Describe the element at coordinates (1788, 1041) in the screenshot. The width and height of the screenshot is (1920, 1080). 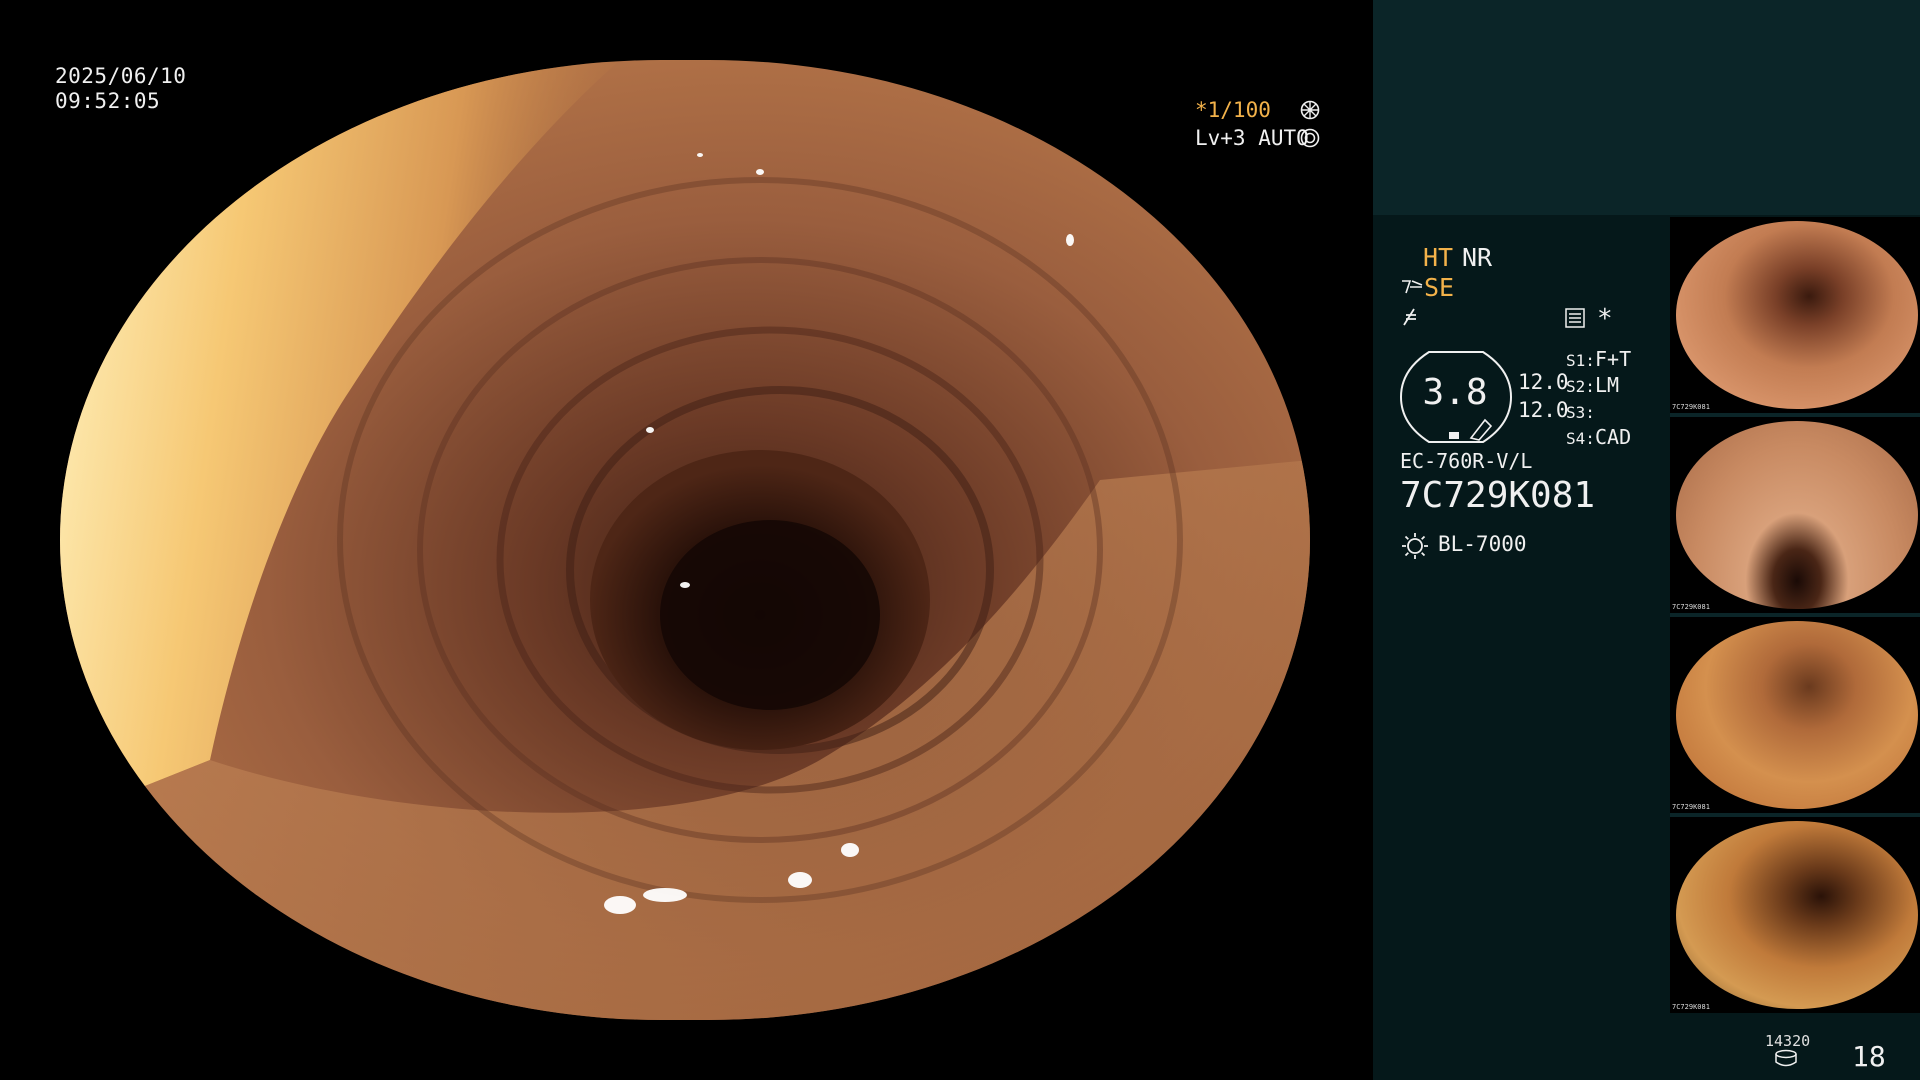
I see `storage-count: 14320` at that location.